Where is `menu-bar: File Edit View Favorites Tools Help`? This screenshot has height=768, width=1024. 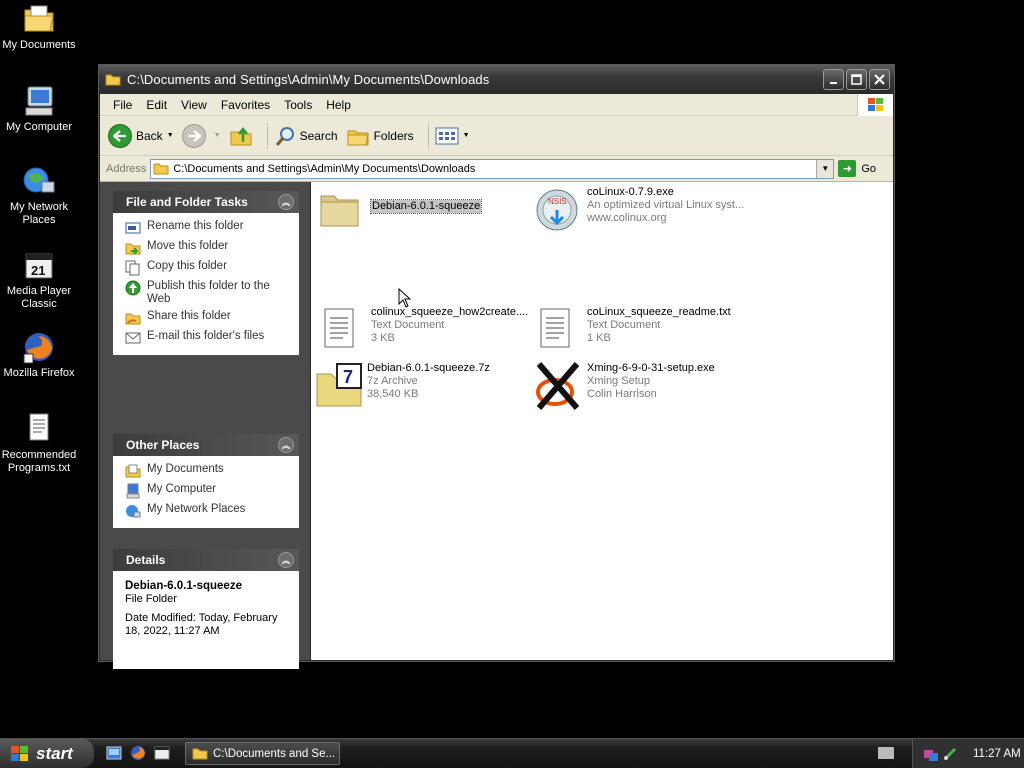 menu-bar: File Edit View Favorites Tools Help is located at coordinates (496, 105).